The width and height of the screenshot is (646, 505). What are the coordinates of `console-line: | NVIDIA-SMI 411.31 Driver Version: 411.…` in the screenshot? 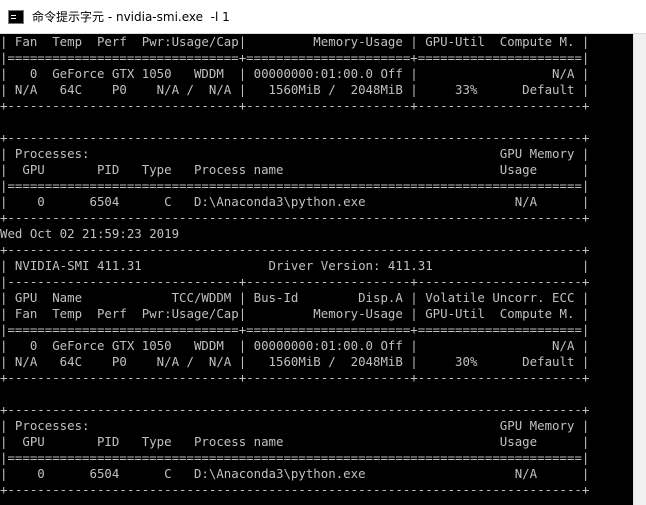 It's located at (295, 265).